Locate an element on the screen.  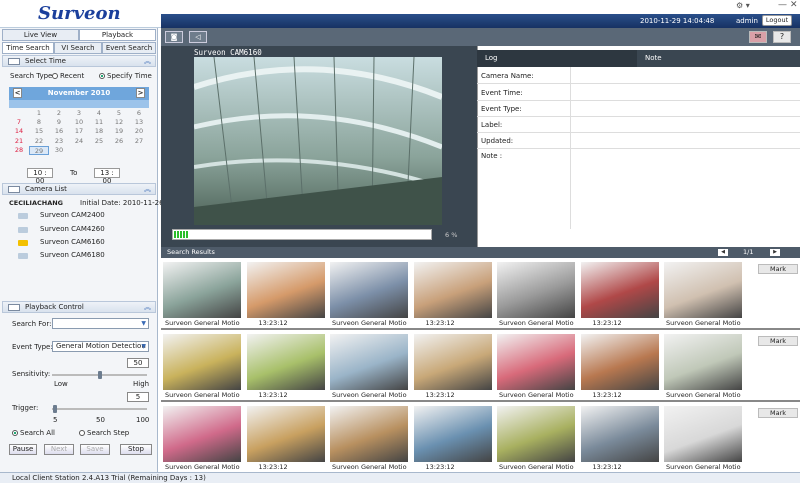
video-frame is located at coordinates (318, 141).